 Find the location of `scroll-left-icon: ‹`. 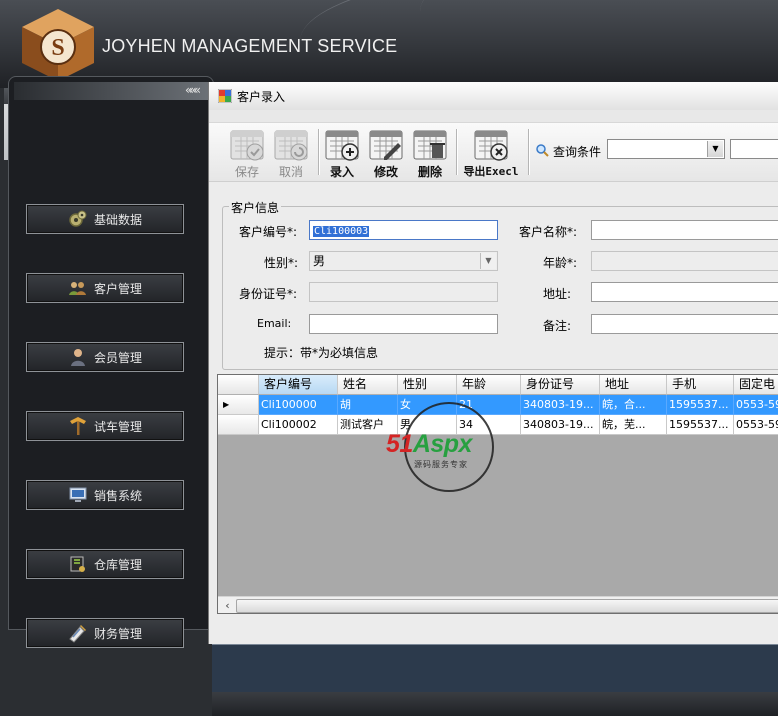

scroll-left-icon: ‹ is located at coordinates (227, 605).